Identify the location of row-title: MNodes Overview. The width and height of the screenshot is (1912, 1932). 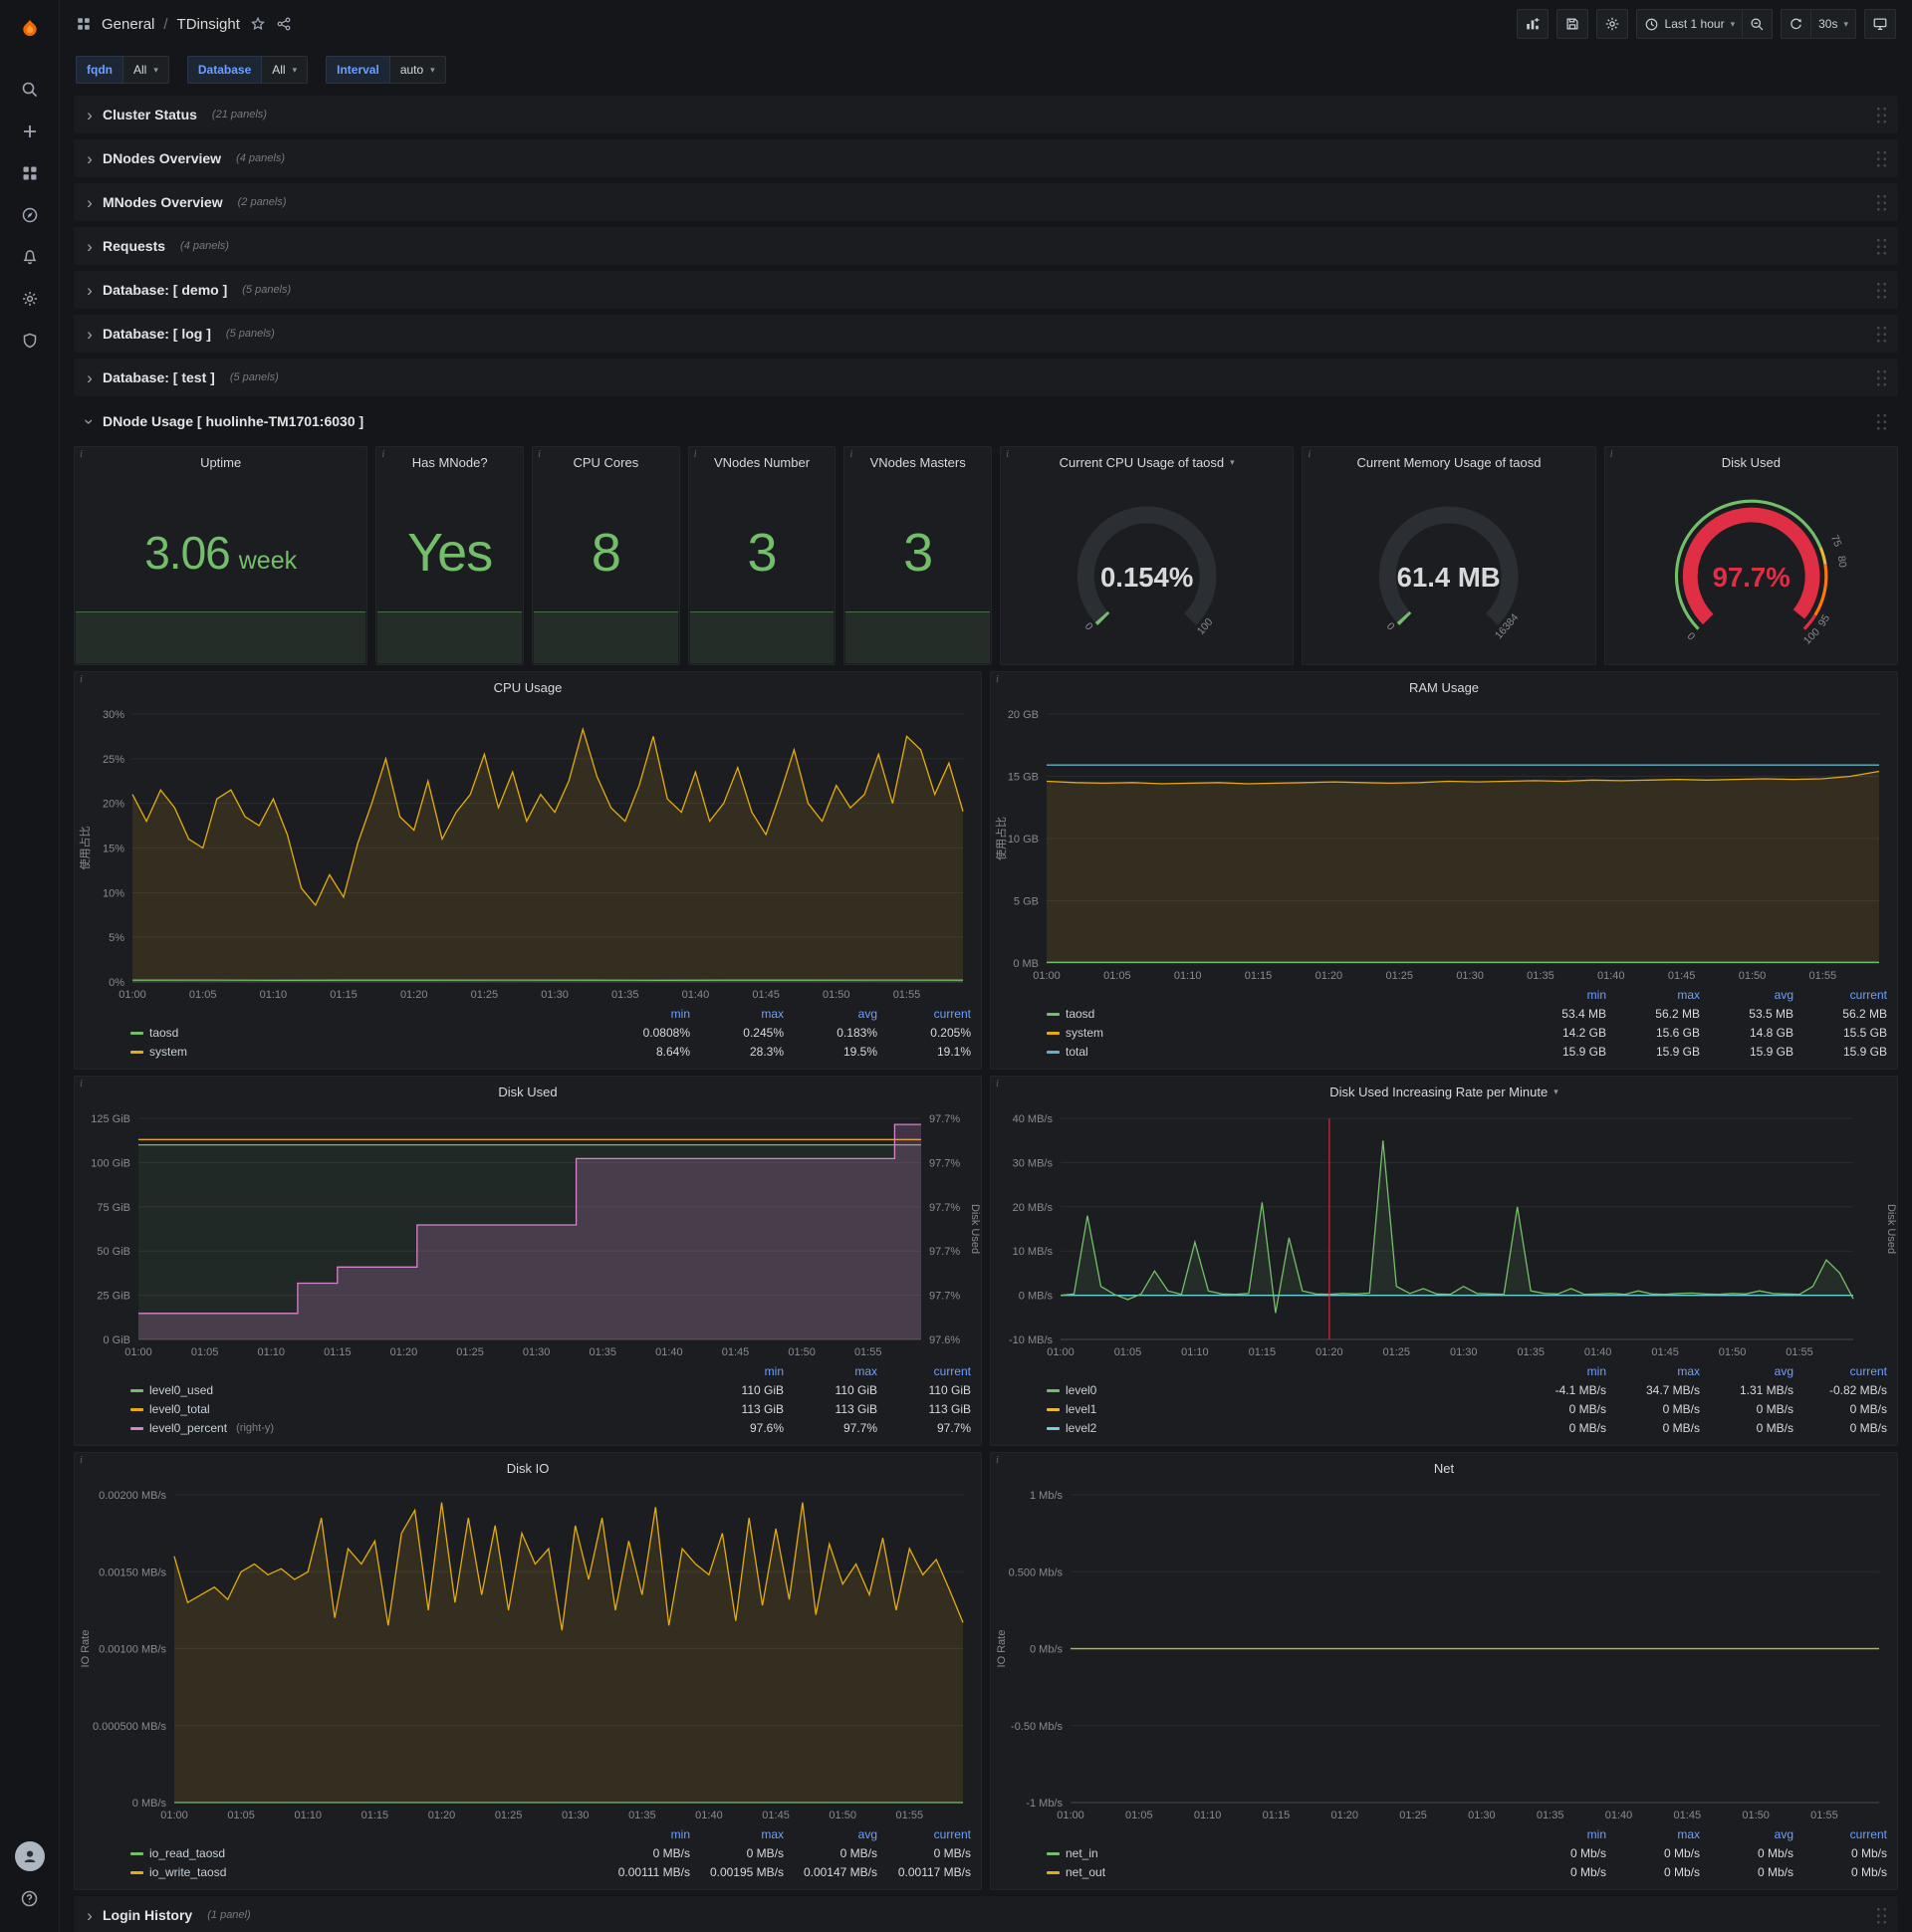
(163, 202).